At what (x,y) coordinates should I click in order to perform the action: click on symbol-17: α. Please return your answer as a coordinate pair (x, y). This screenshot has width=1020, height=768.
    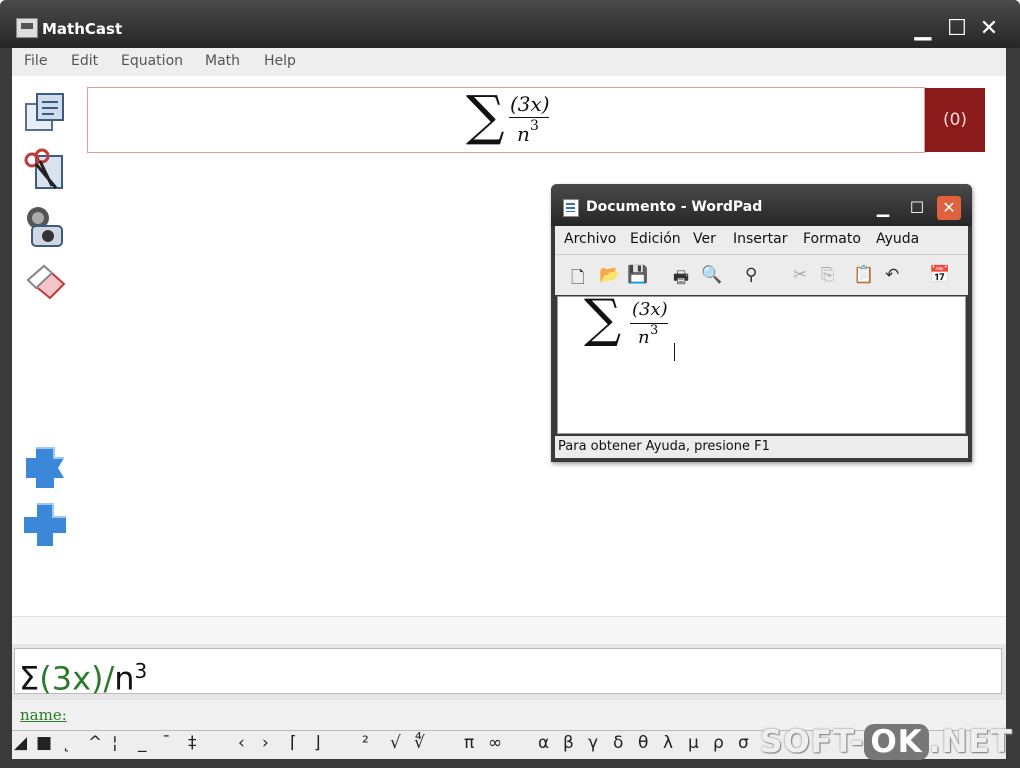
    Looking at the image, I should click on (543, 743).